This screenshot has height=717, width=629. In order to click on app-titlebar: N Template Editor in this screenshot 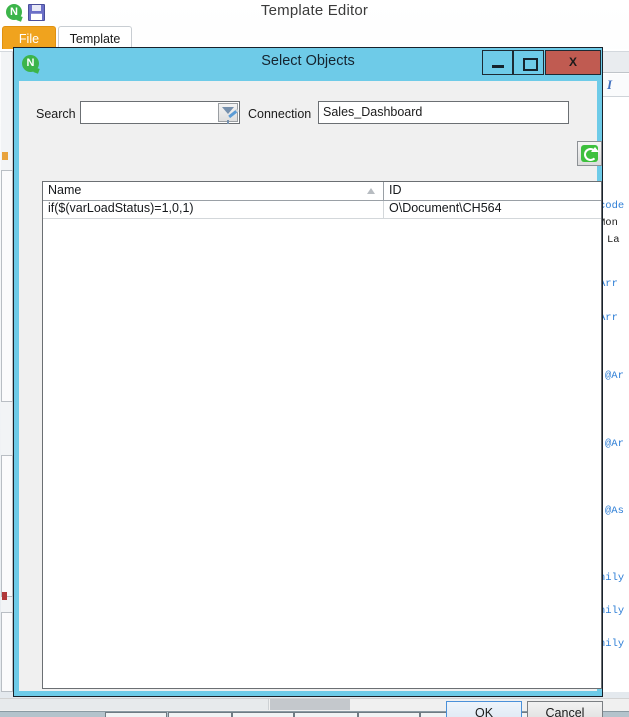, I will do `click(314, 12)`.